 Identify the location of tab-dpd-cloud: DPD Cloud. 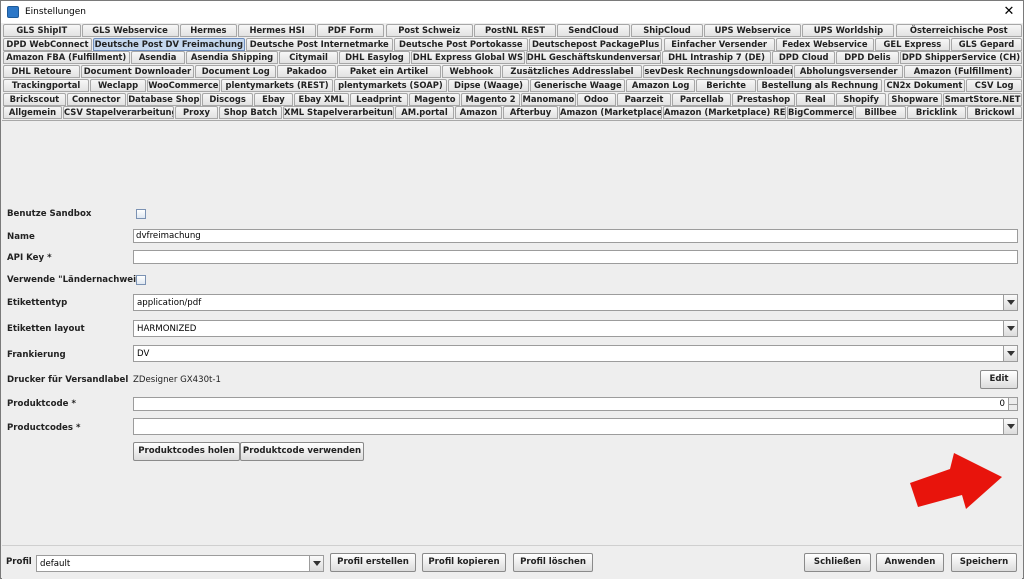
(804, 58).